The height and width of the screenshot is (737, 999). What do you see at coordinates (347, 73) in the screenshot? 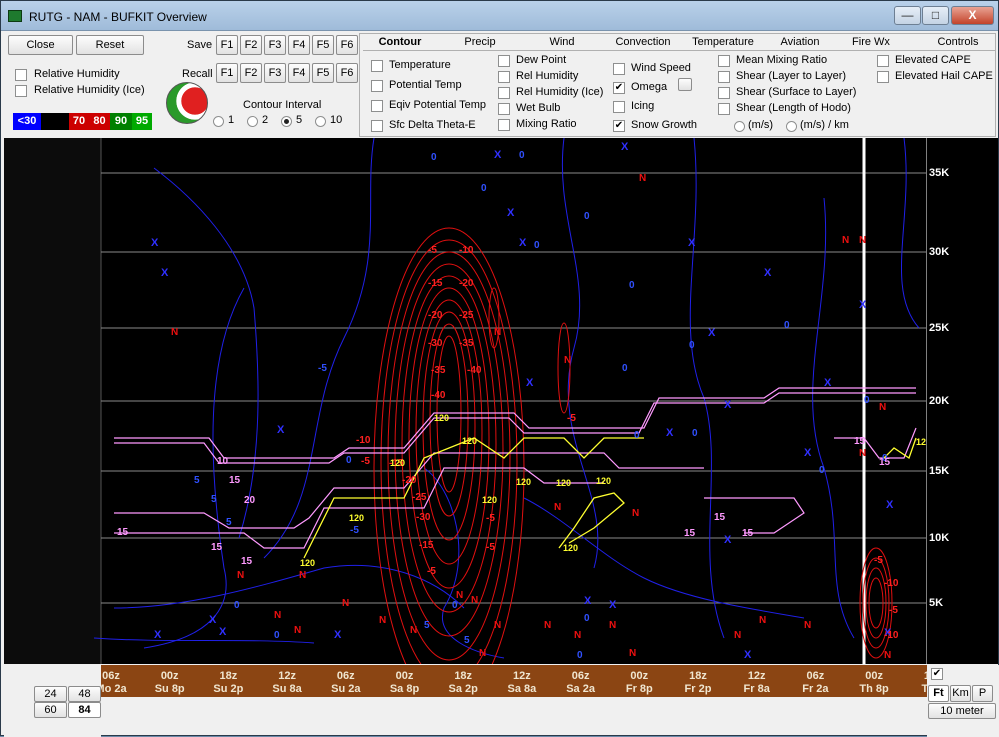
I see `recall-f6-button: F6` at bounding box center [347, 73].